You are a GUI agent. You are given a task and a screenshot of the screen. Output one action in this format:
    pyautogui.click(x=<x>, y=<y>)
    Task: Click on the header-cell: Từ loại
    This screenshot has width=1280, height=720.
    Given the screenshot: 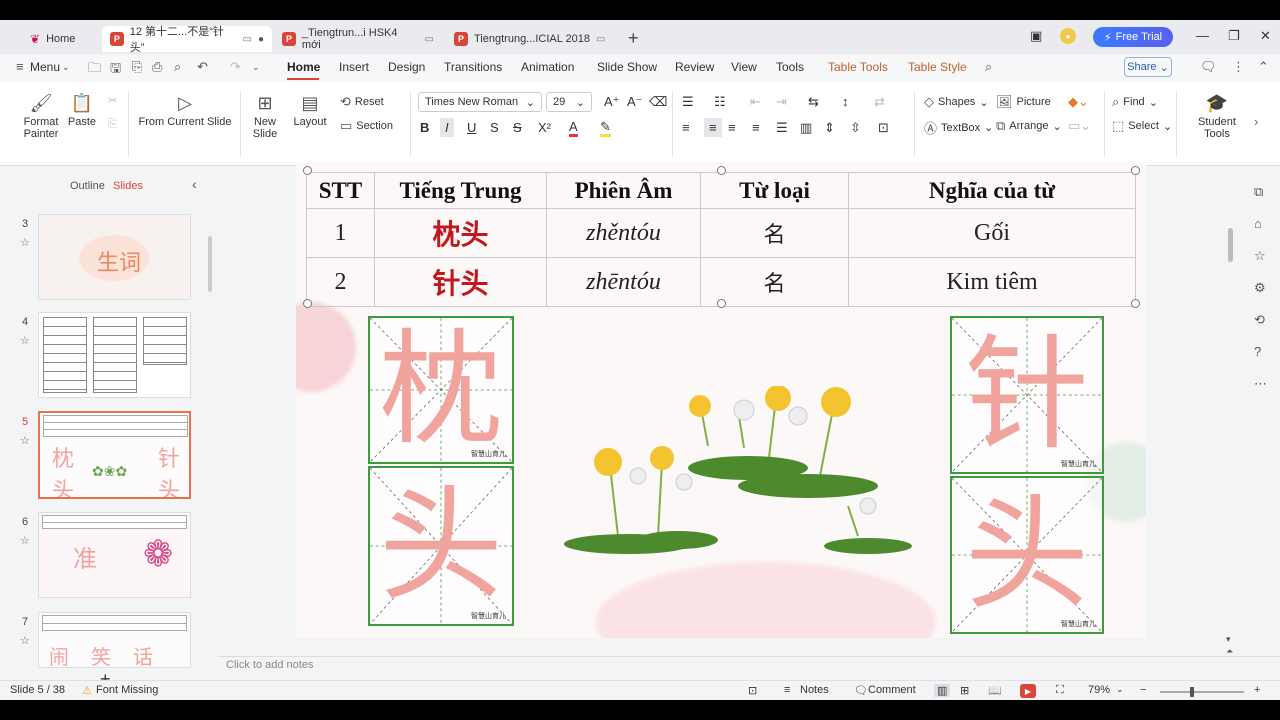 What is the action you would take?
    pyautogui.click(x=774, y=190)
    